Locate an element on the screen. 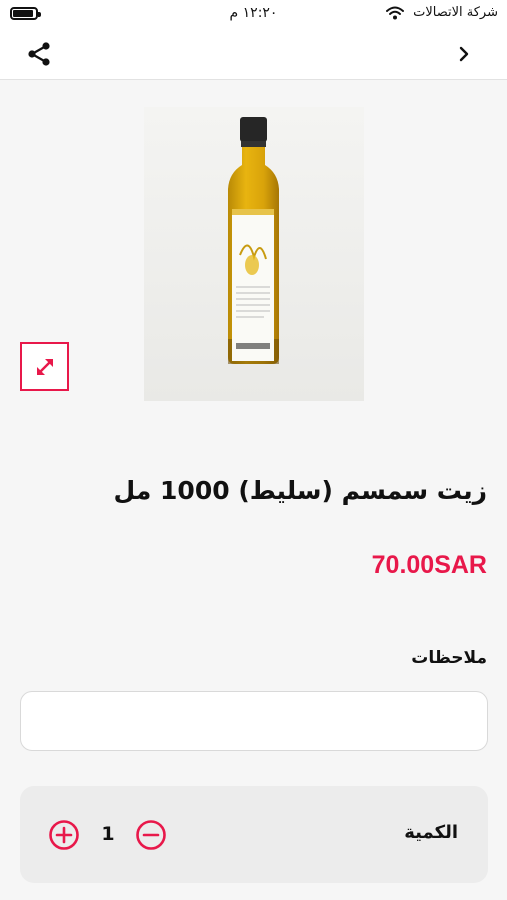  back-button is located at coordinates (464, 54).